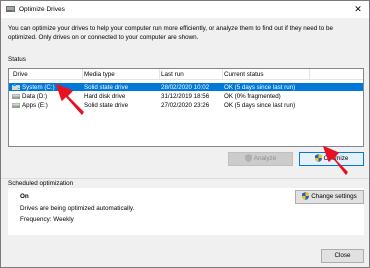 The image size is (370, 268). I want to click on column-header-current-status: Current status, so click(244, 74).